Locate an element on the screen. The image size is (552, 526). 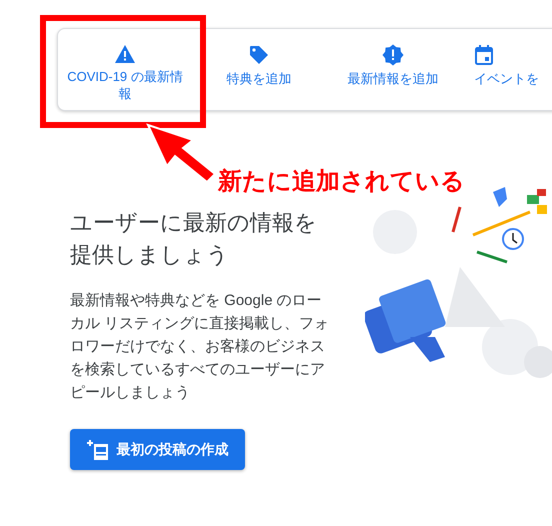
toolbar-tab: 特典を追加 is located at coordinates (259, 69).